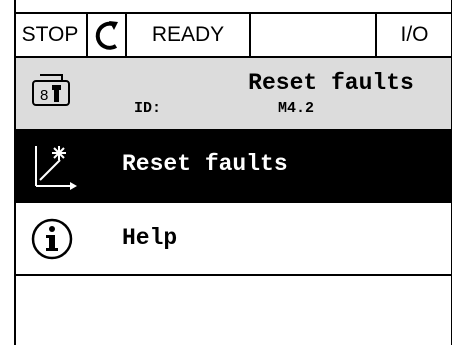  What do you see at coordinates (51, 35) in the screenshot?
I see `status-stop: STOP` at bounding box center [51, 35].